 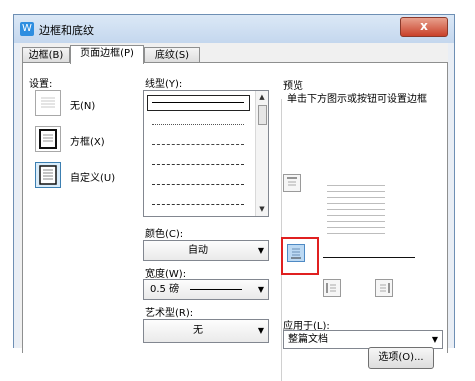 I want to click on left-border-button, so click(x=332, y=288).